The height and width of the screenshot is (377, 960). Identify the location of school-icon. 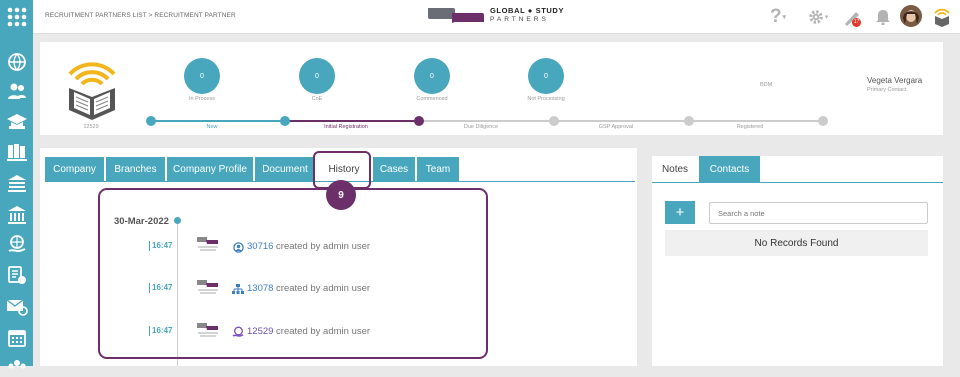
(16, 183).